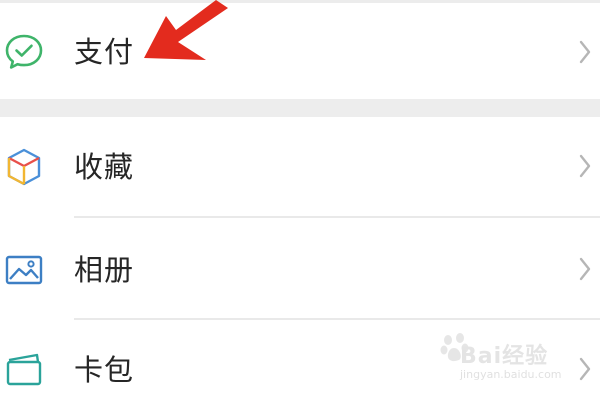 The height and width of the screenshot is (420, 600). Describe the element at coordinates (24, 270) in the screenshot. I see `album-picture-icon` at that location.